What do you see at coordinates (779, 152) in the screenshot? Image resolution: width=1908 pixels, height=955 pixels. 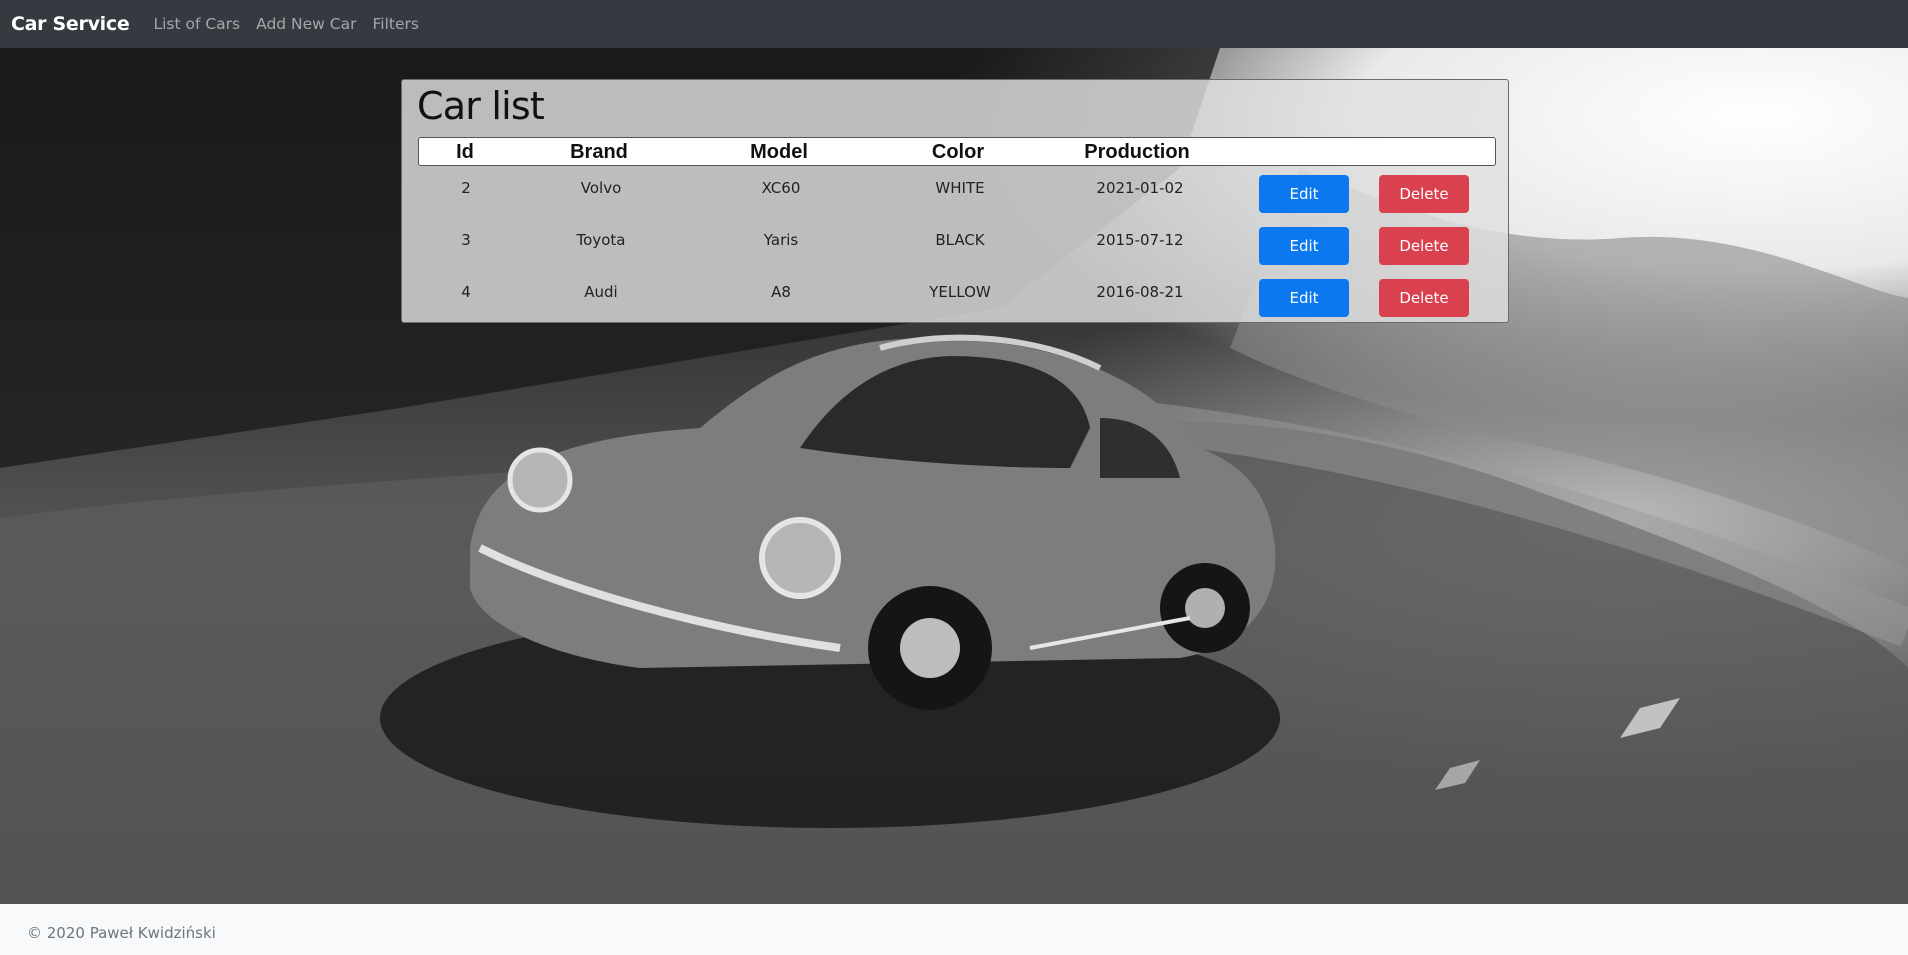 I see `column-header-model: Model` at bounding box center [779, 152].